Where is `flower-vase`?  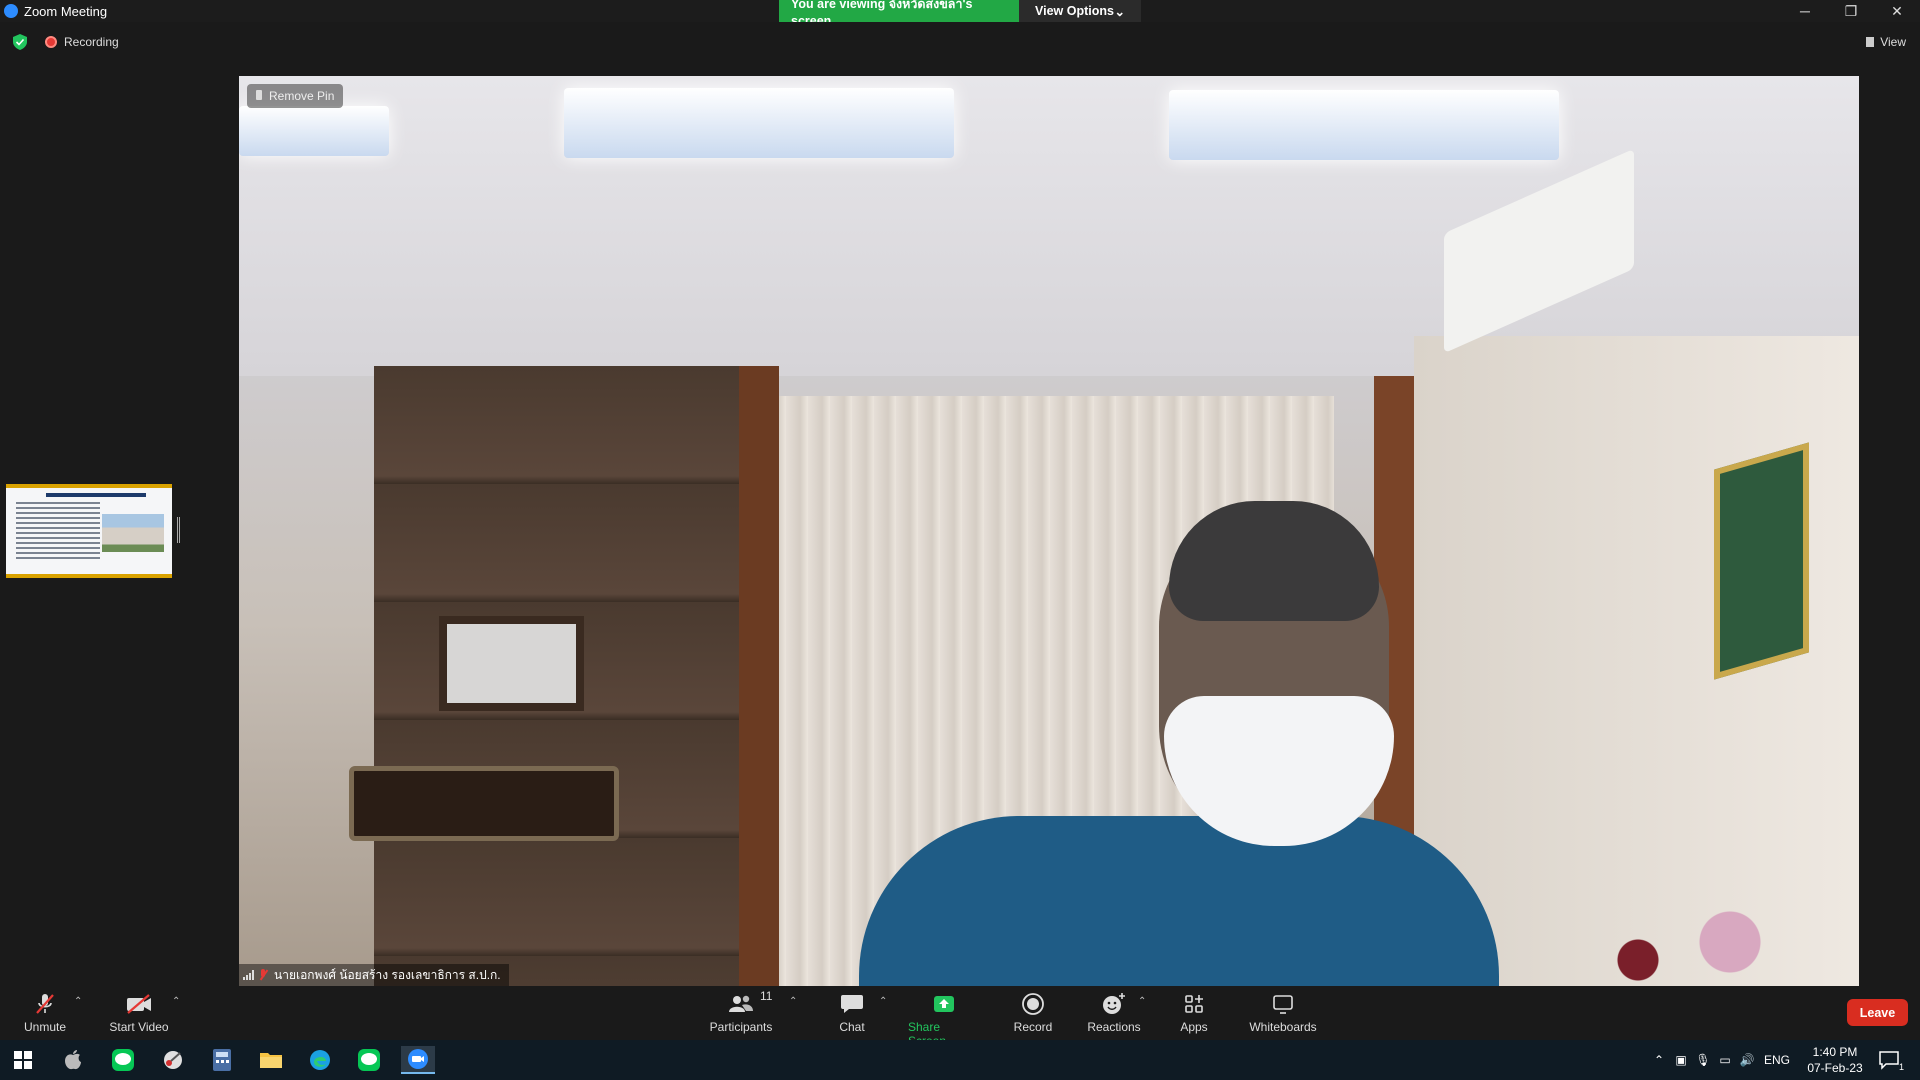
flower-vase is located at coordinates (1684, 946).